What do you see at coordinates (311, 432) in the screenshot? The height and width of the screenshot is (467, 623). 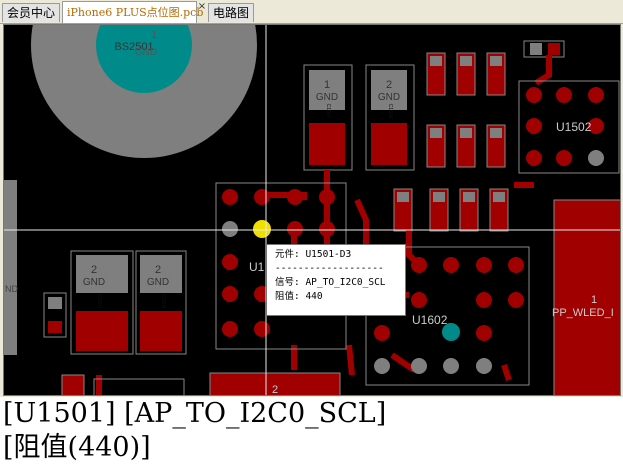 I see `status-panel: [U1501] [AP_TO_I2C0_SCL] [阻值(440)]` at bounding box center [311, 432].